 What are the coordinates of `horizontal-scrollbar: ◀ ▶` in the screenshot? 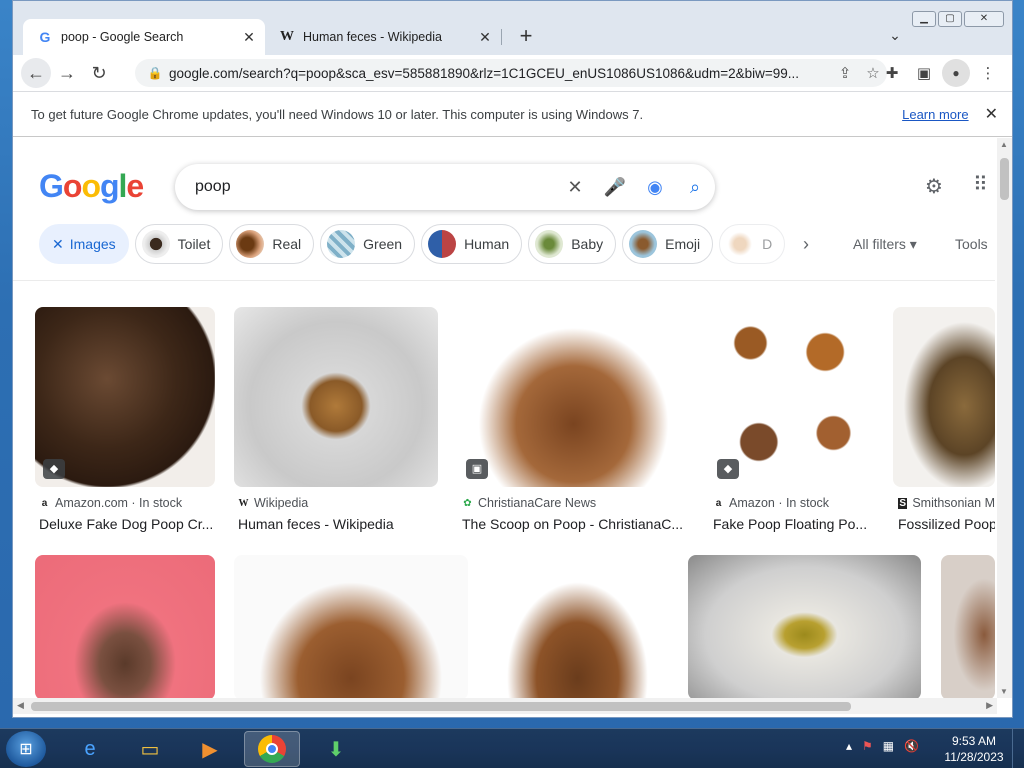 It's located at (505, 706).